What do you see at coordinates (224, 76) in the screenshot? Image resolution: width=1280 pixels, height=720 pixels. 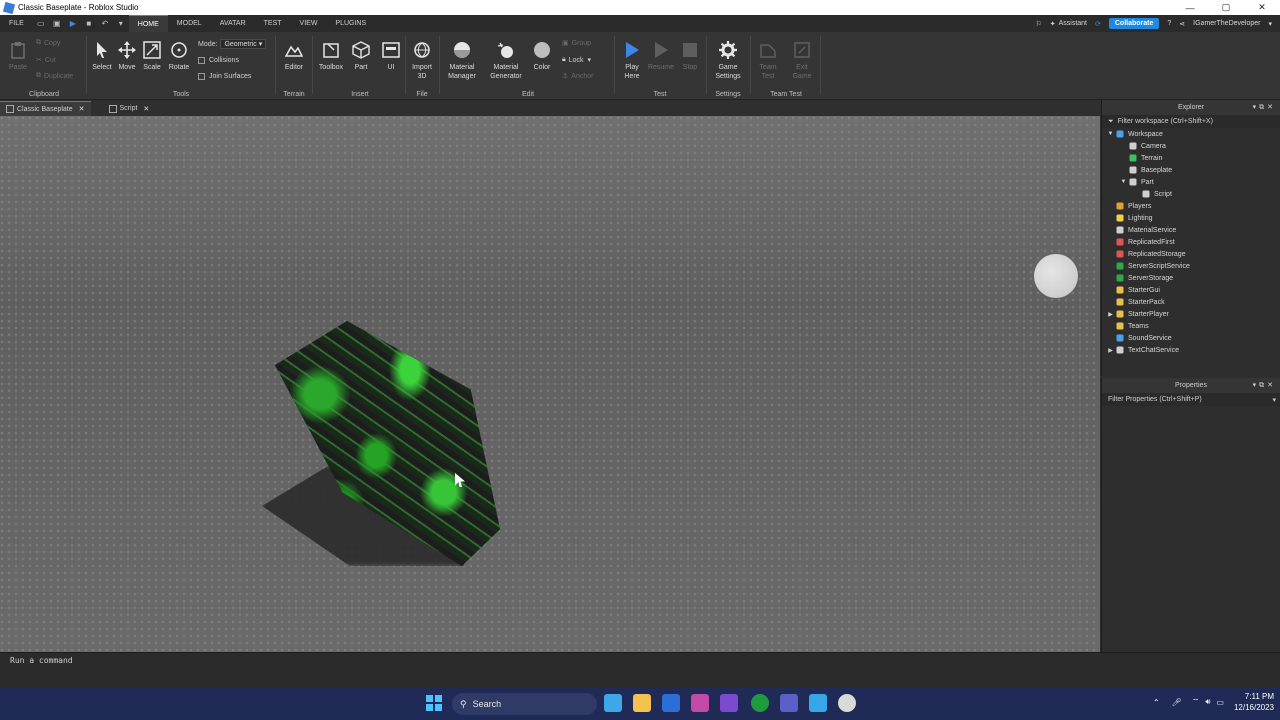 I see `join-surfaces-toggle: Join Surfaces` at bounding box center [224, 76].